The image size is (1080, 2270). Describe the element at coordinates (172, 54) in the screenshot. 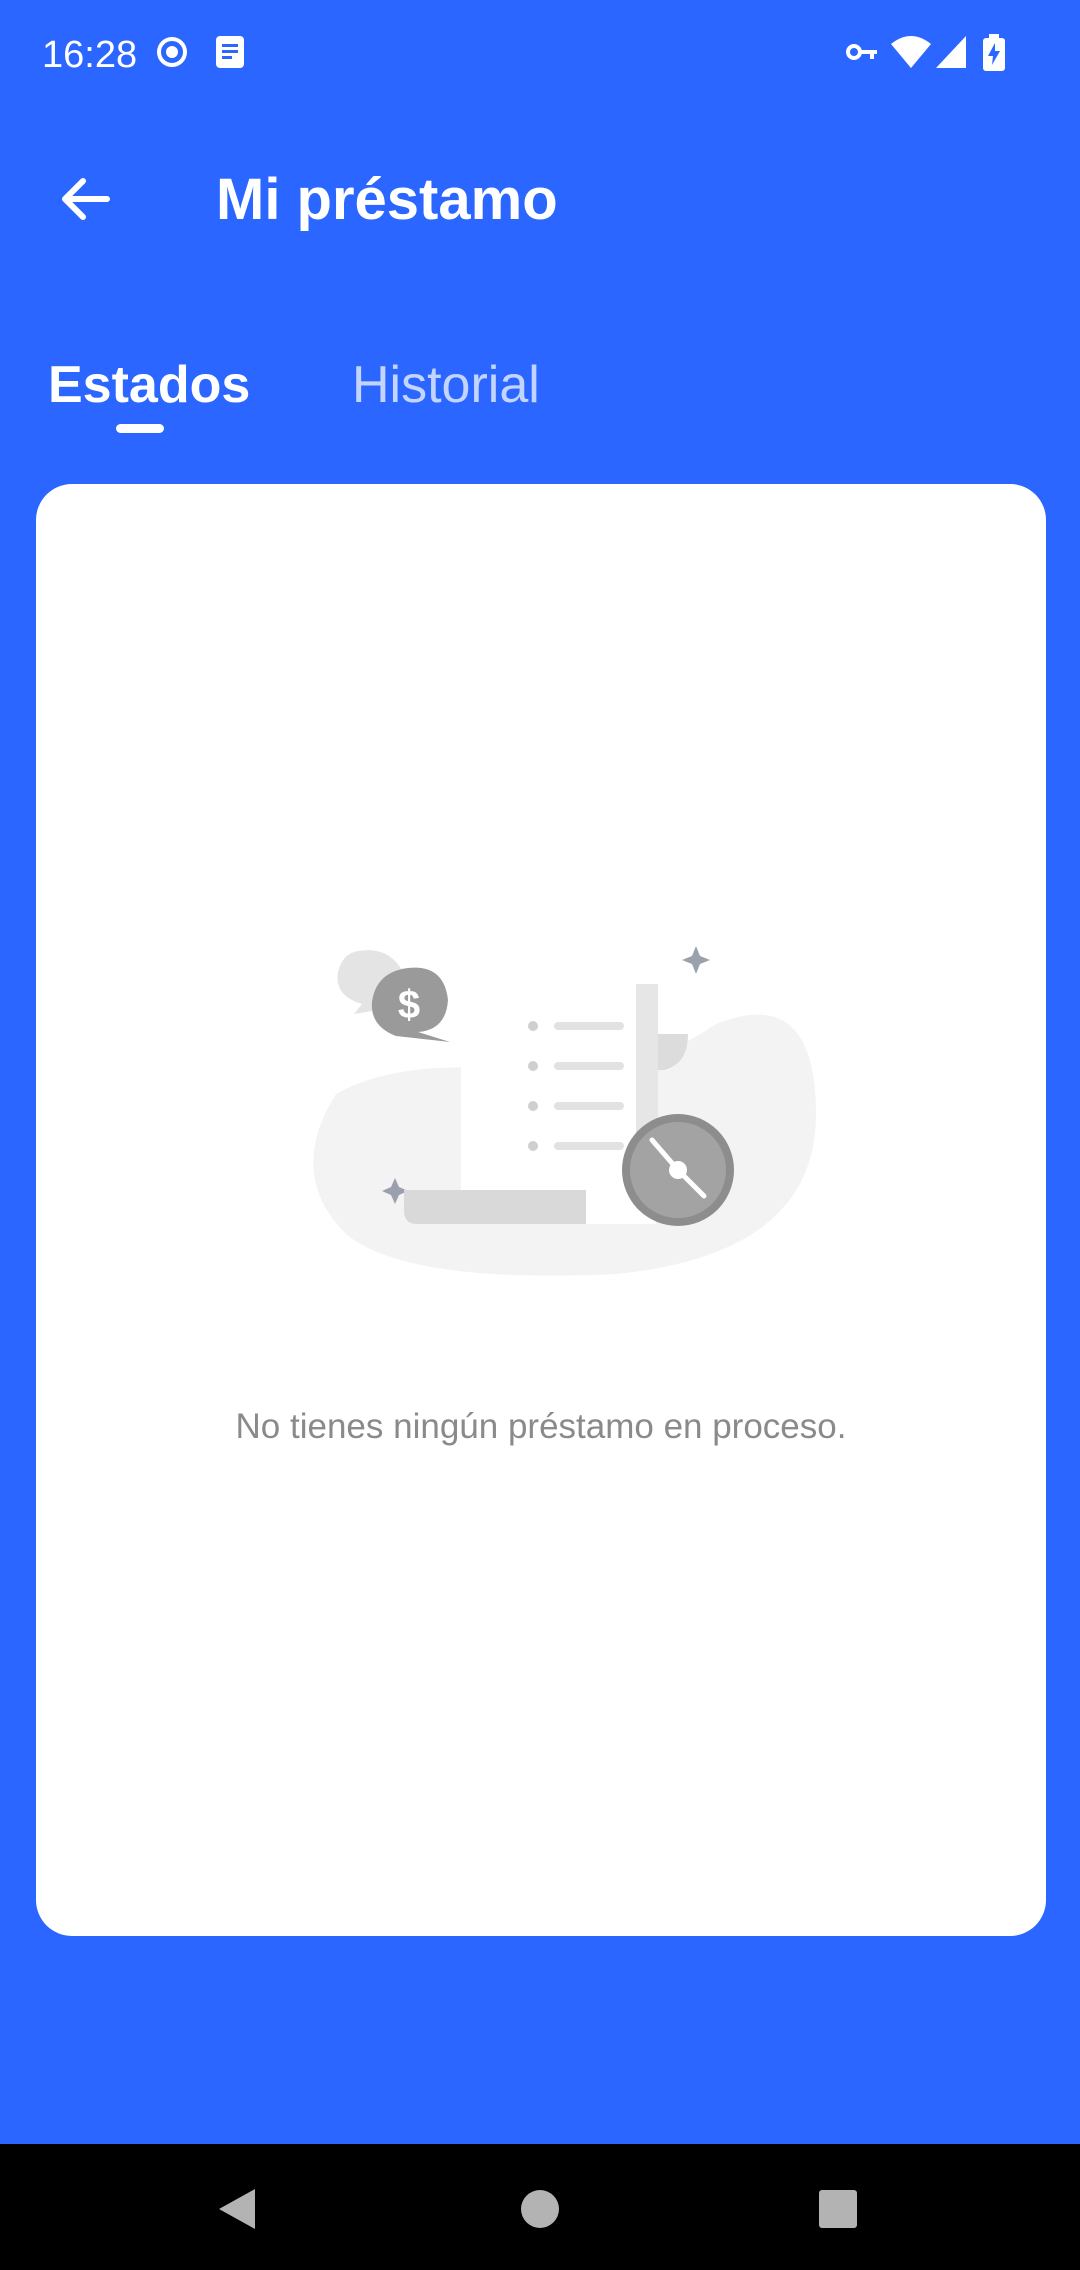

I see `record-icon` at that location.